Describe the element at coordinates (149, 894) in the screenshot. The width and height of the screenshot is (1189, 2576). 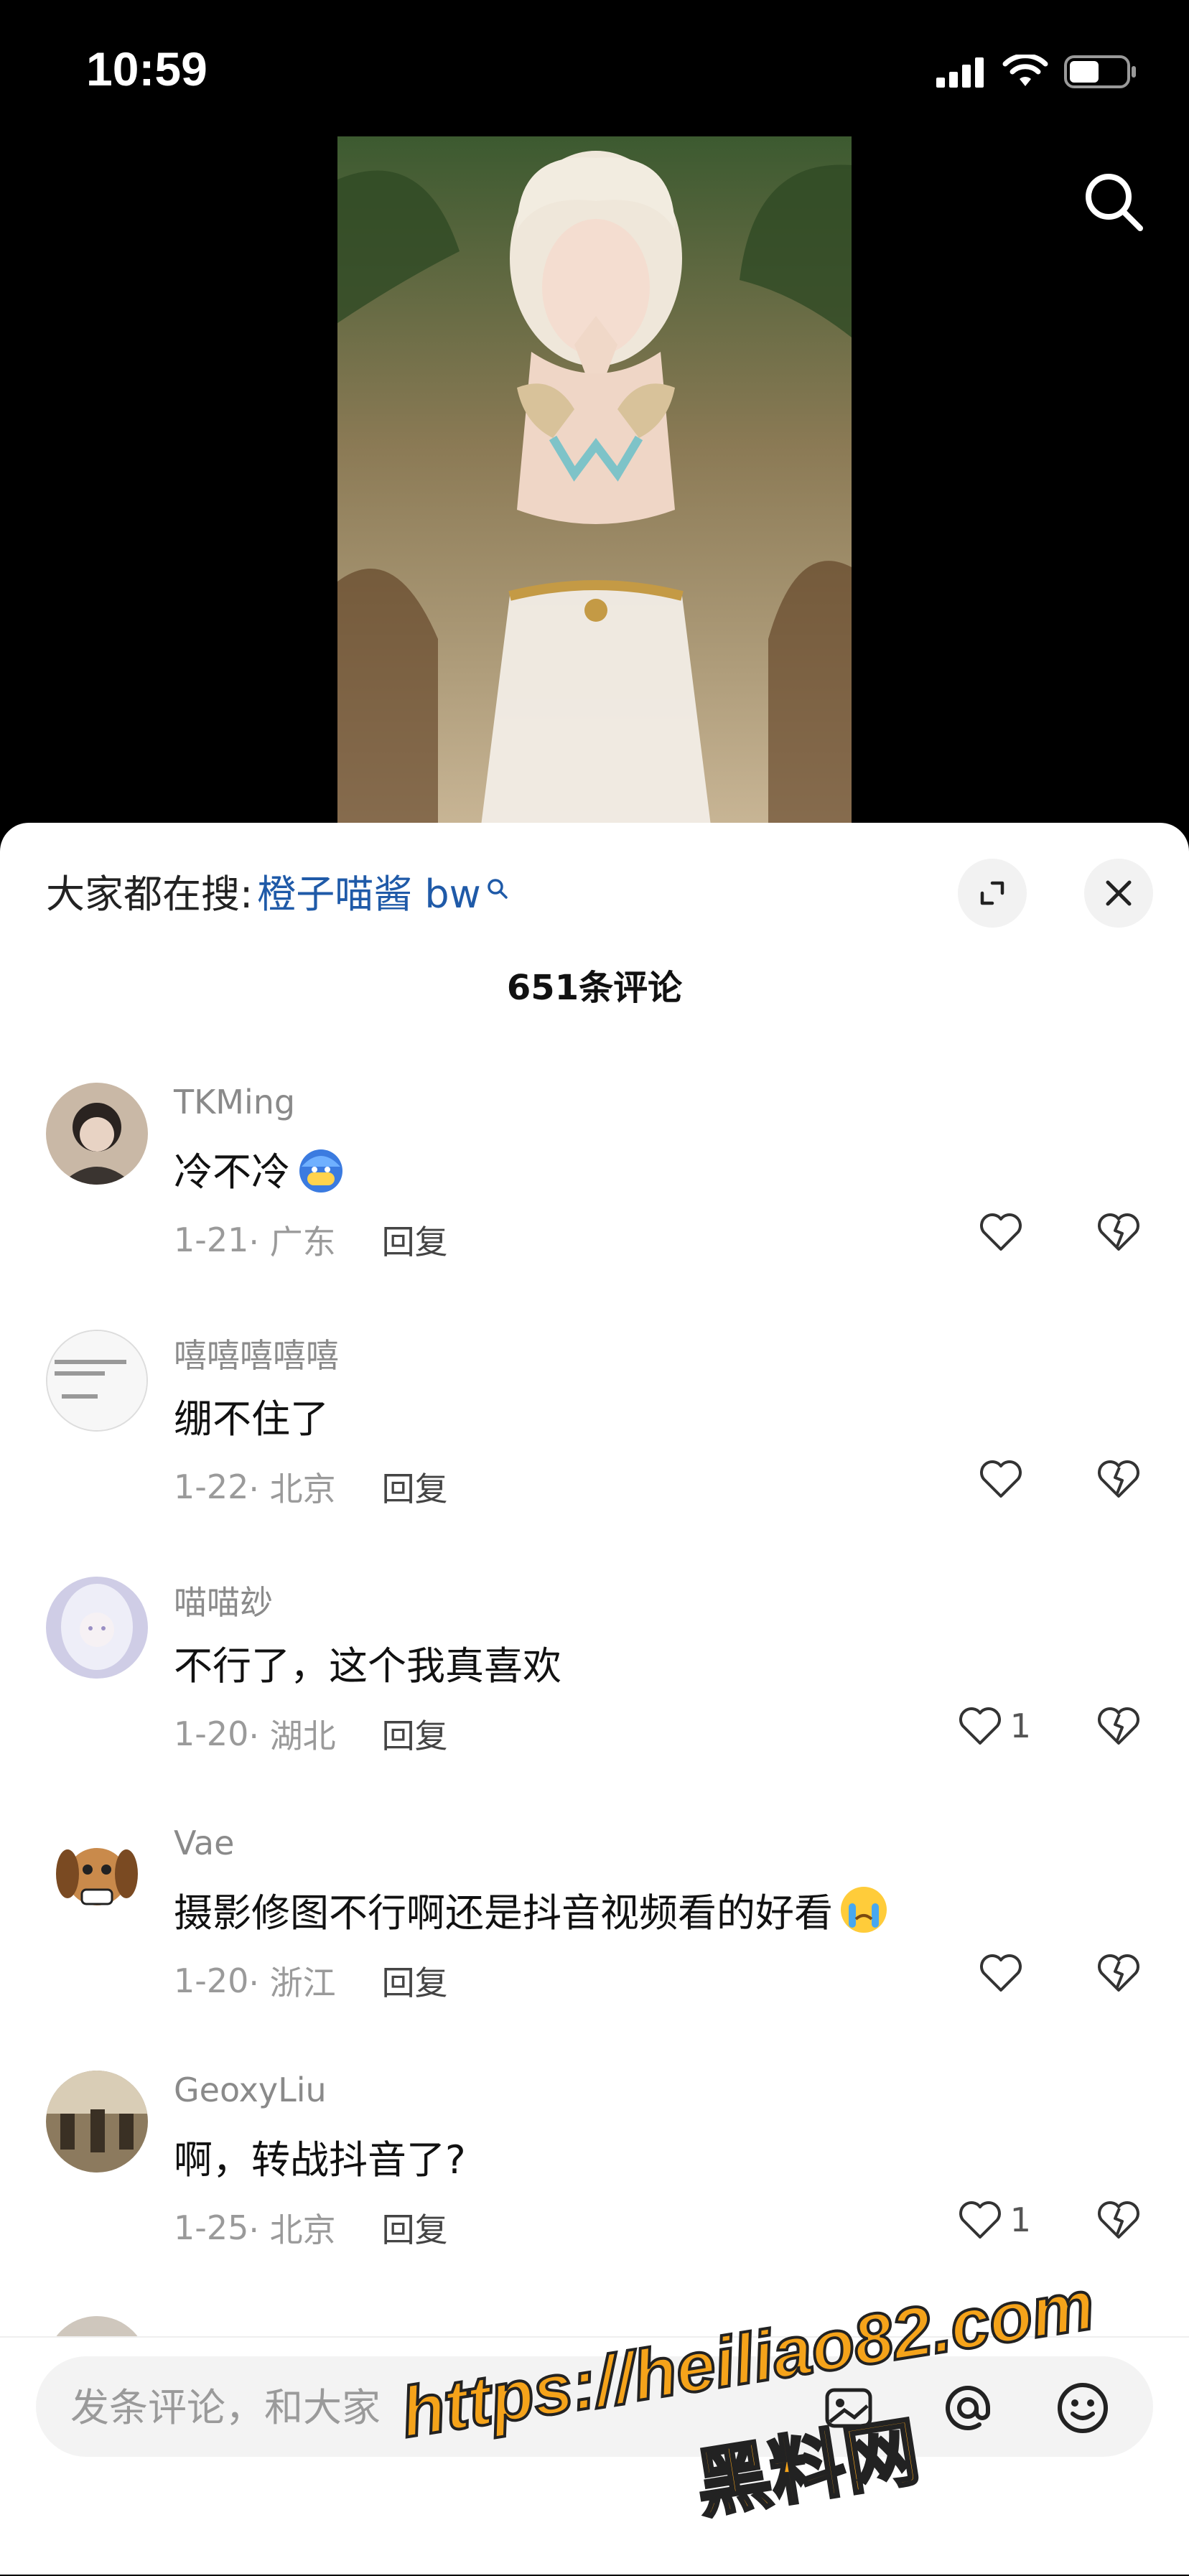
I see `hot-search-label: 大家都在搜:` at that location.